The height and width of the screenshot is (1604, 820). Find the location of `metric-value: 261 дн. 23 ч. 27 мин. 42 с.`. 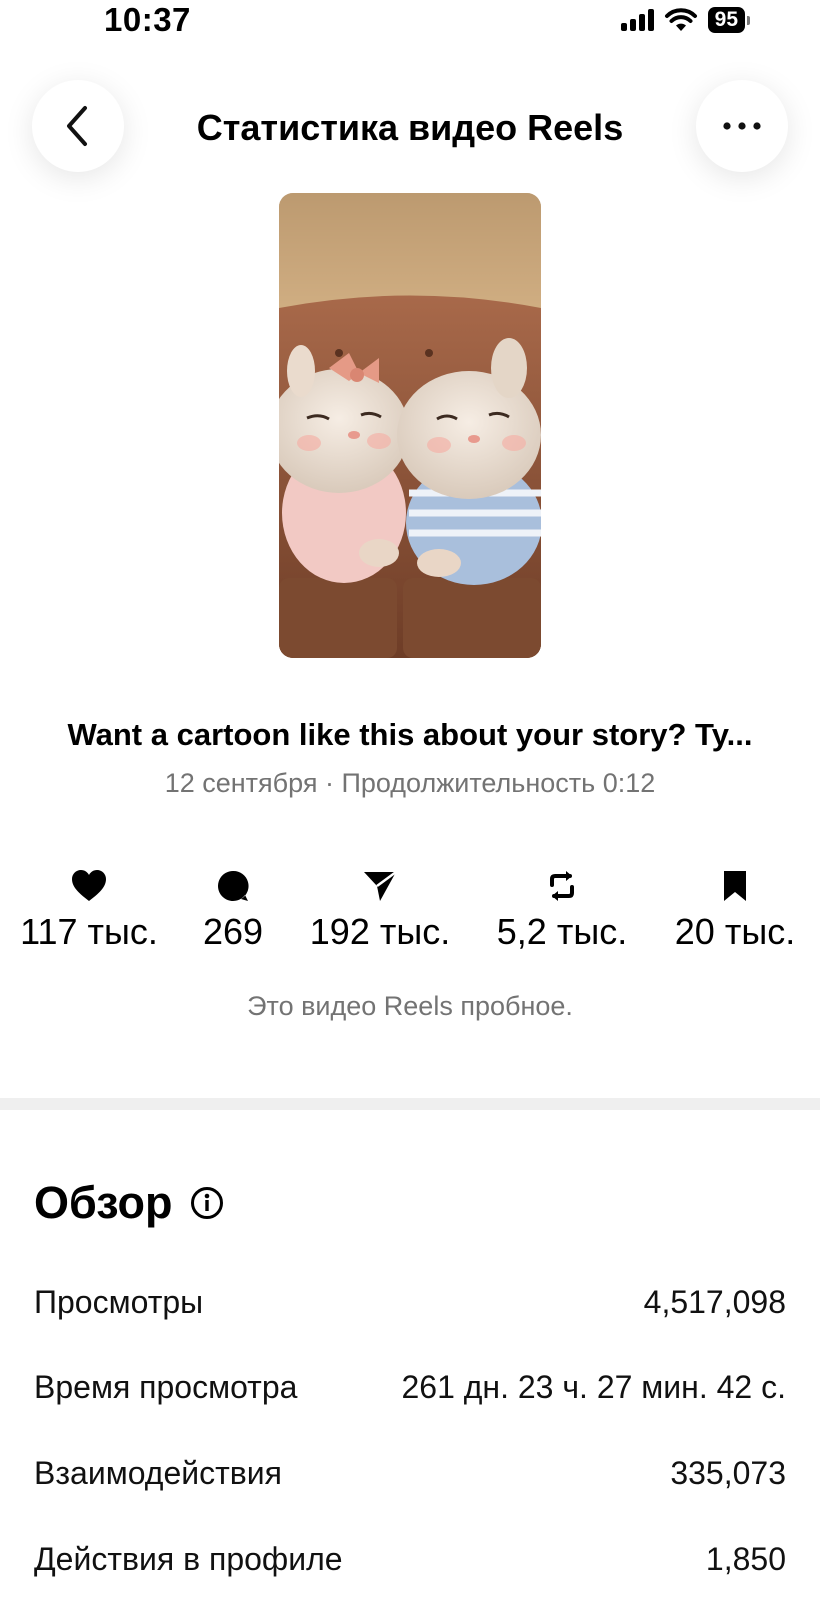

metric-value: 261 дн. 23 ч. 27 мин. 42 с. is located at coordinates (593, 1387).